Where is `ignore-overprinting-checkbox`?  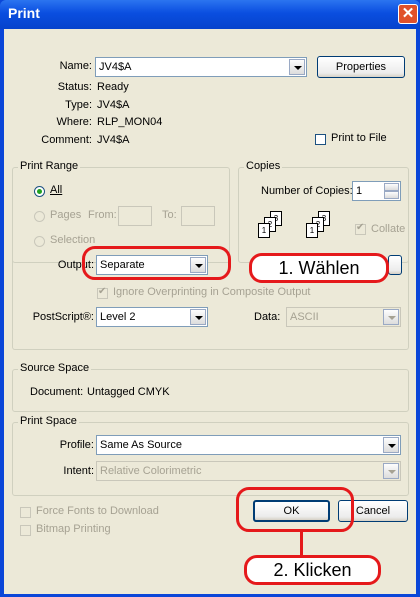
ignore-overprinting-checkbox is located at coordinates (102, 292).